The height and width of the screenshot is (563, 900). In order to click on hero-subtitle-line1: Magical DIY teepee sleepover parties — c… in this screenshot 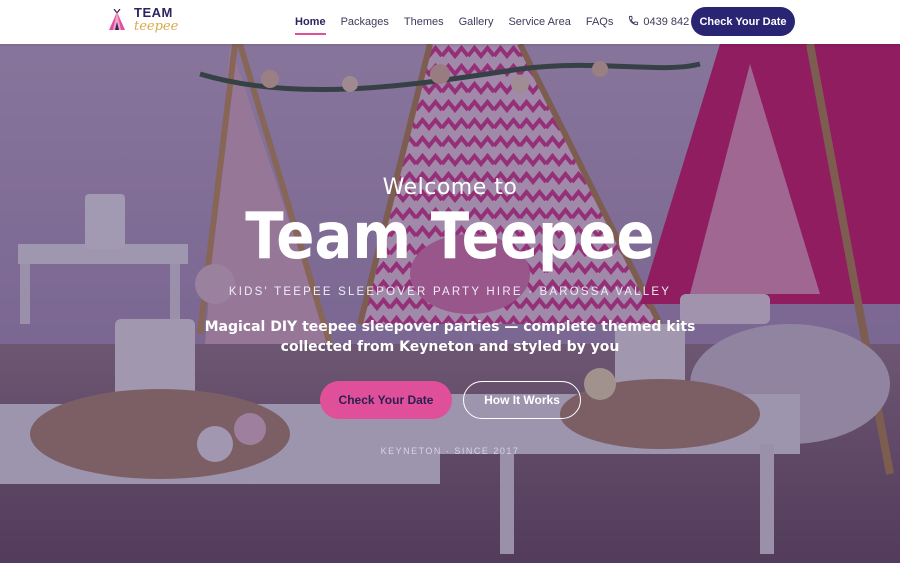, I will do `click(450, 327)`.